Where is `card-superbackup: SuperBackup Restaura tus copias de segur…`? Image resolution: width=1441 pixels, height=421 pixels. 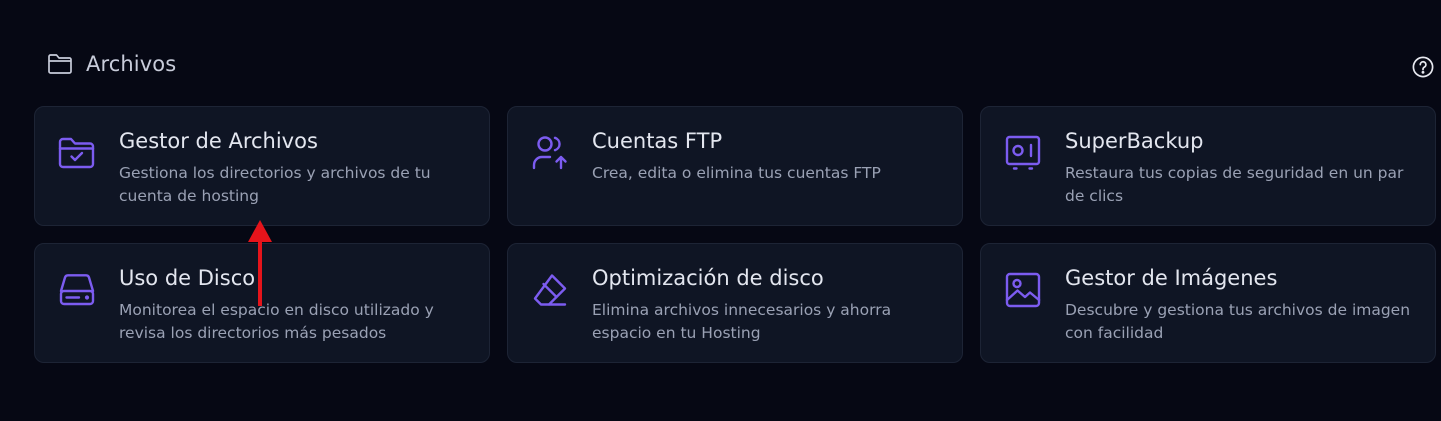
card-superbackup: SuperBackup Restaura tus copias de segur… is located at coordinates (1208, 166).